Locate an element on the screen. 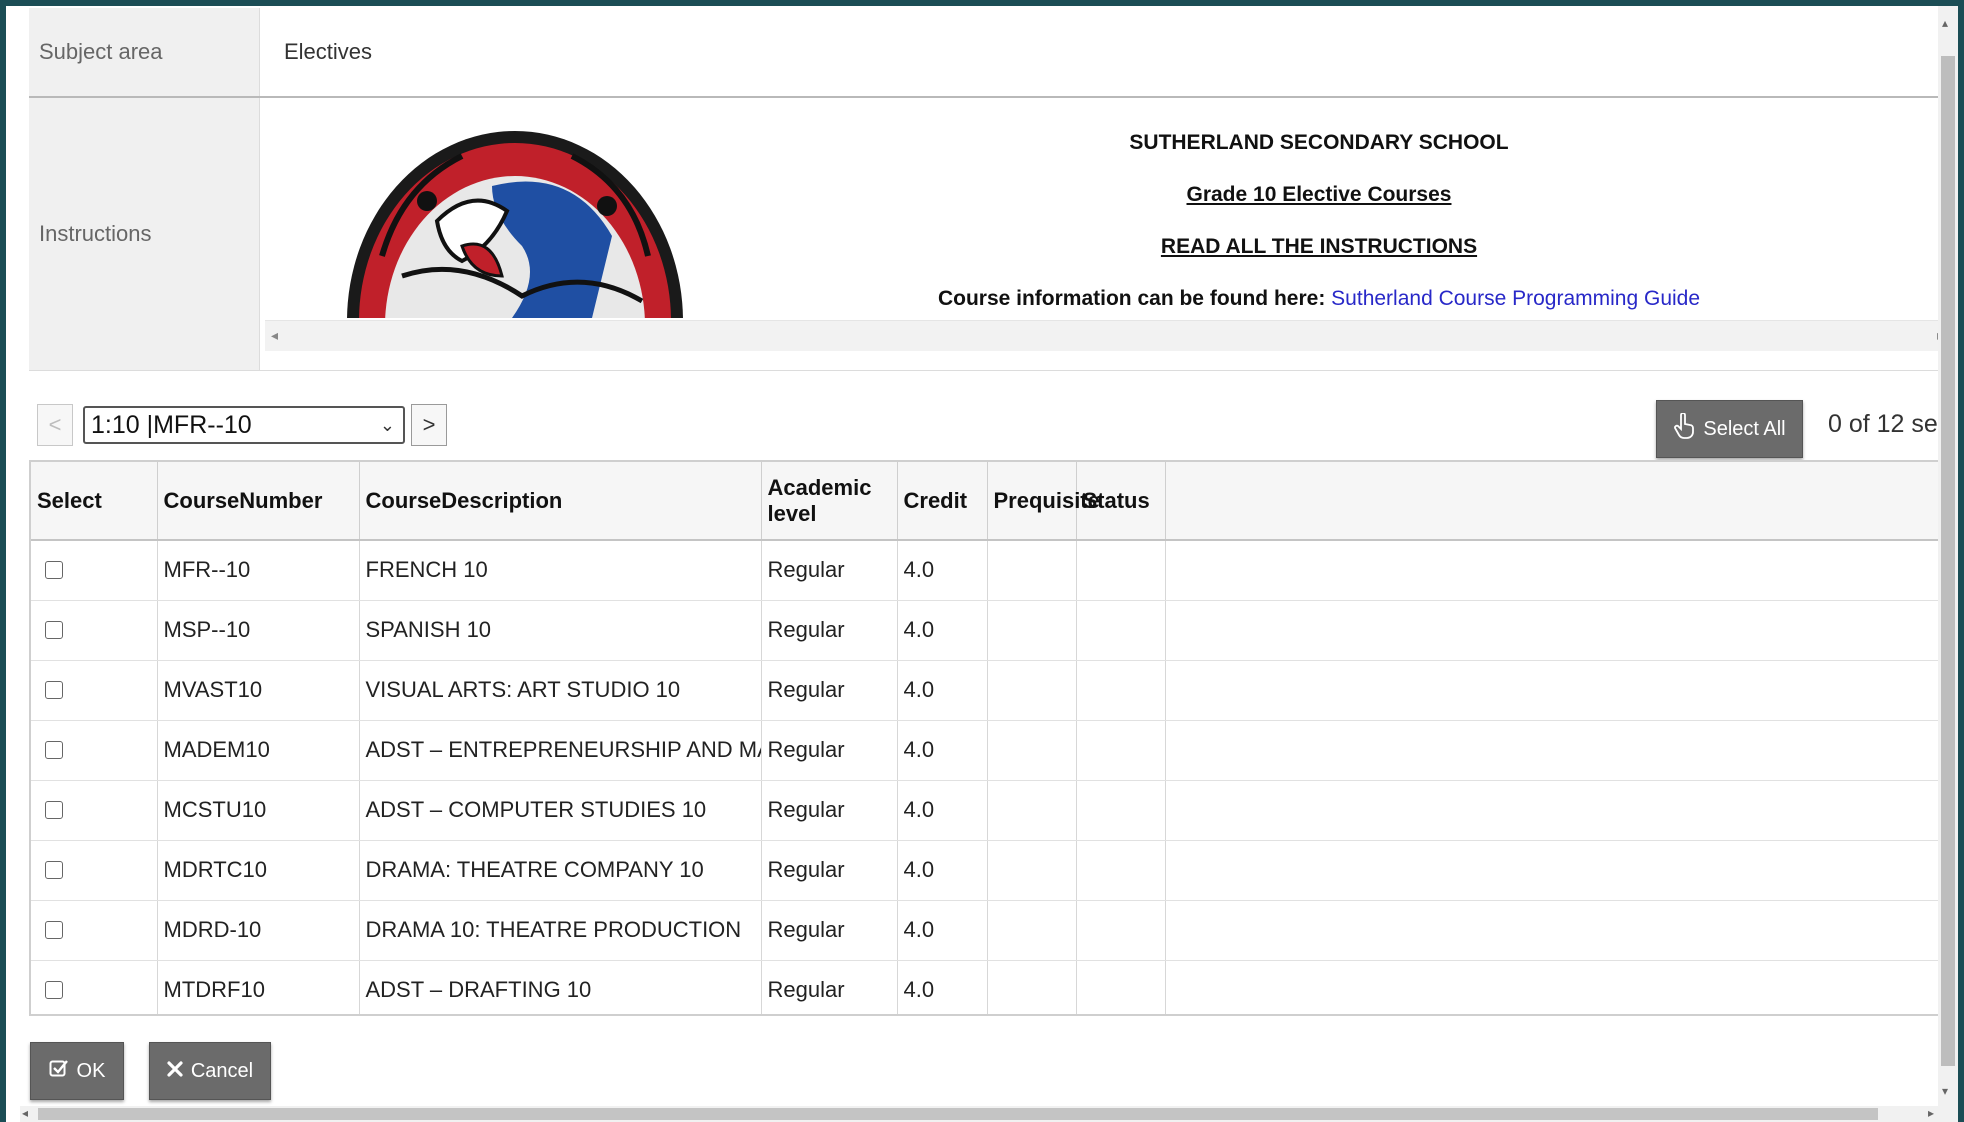 The height and width of the screenshot is (1122, 1964). select-all-button: Select All is located at coordinates (1729, 429).